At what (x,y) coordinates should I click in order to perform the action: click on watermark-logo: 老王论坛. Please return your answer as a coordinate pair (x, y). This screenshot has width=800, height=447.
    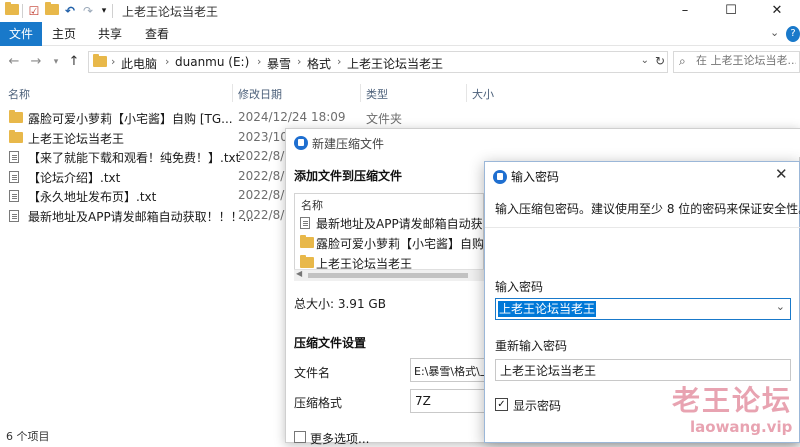
    Looking at the image, I should click on (732, 400).